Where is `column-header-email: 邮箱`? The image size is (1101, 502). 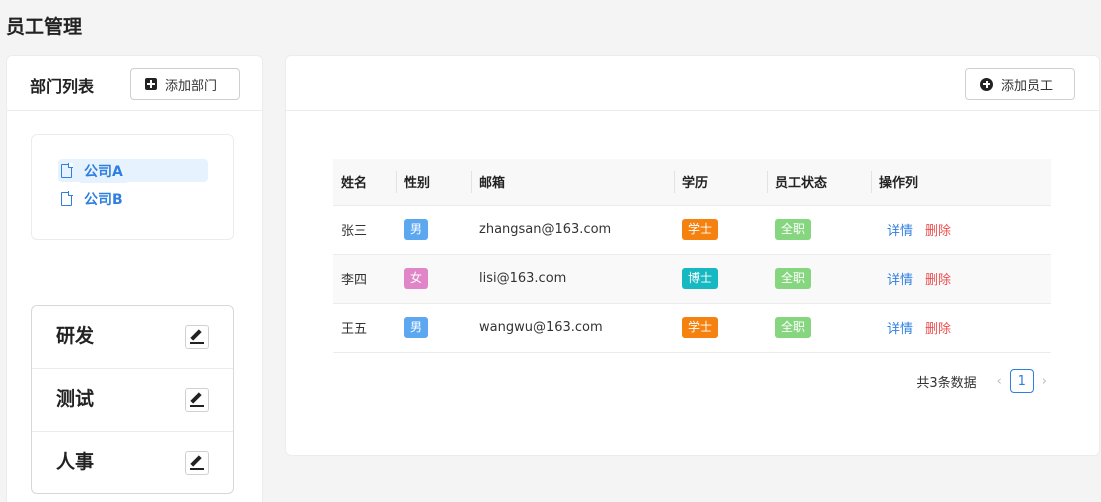
column-header-email: 邮箱 is located at coordinates (572, 182).